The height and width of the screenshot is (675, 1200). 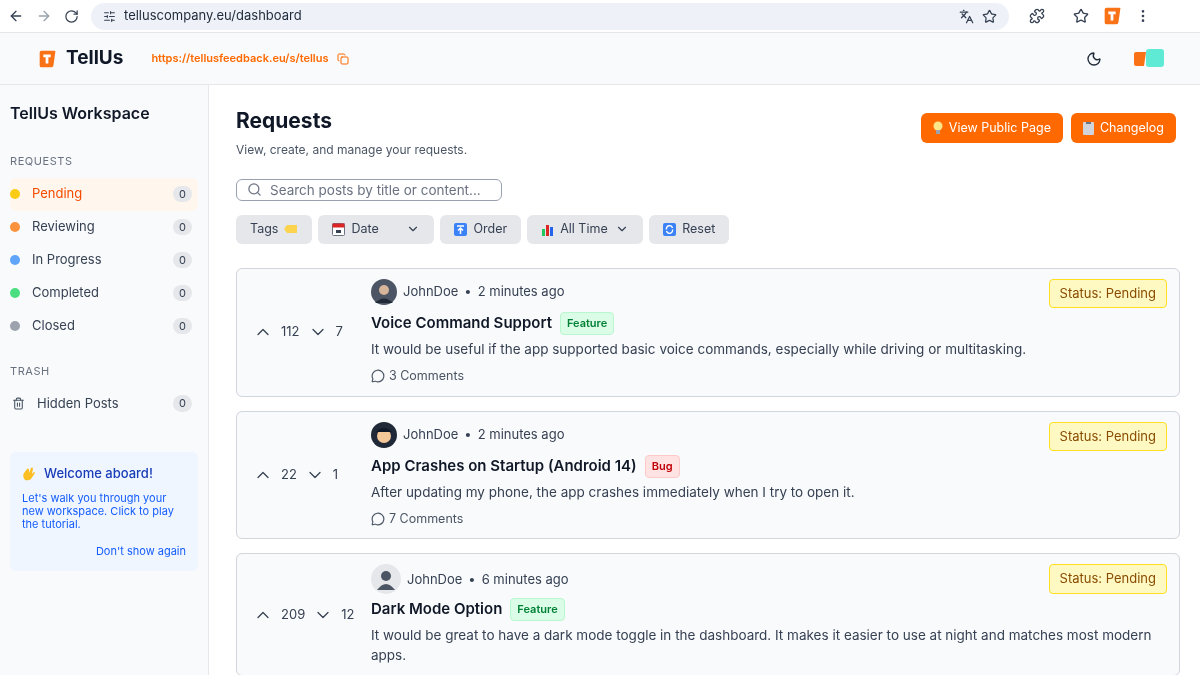 I want to click on section-heading: TRASH, so click(x=30, y=370).